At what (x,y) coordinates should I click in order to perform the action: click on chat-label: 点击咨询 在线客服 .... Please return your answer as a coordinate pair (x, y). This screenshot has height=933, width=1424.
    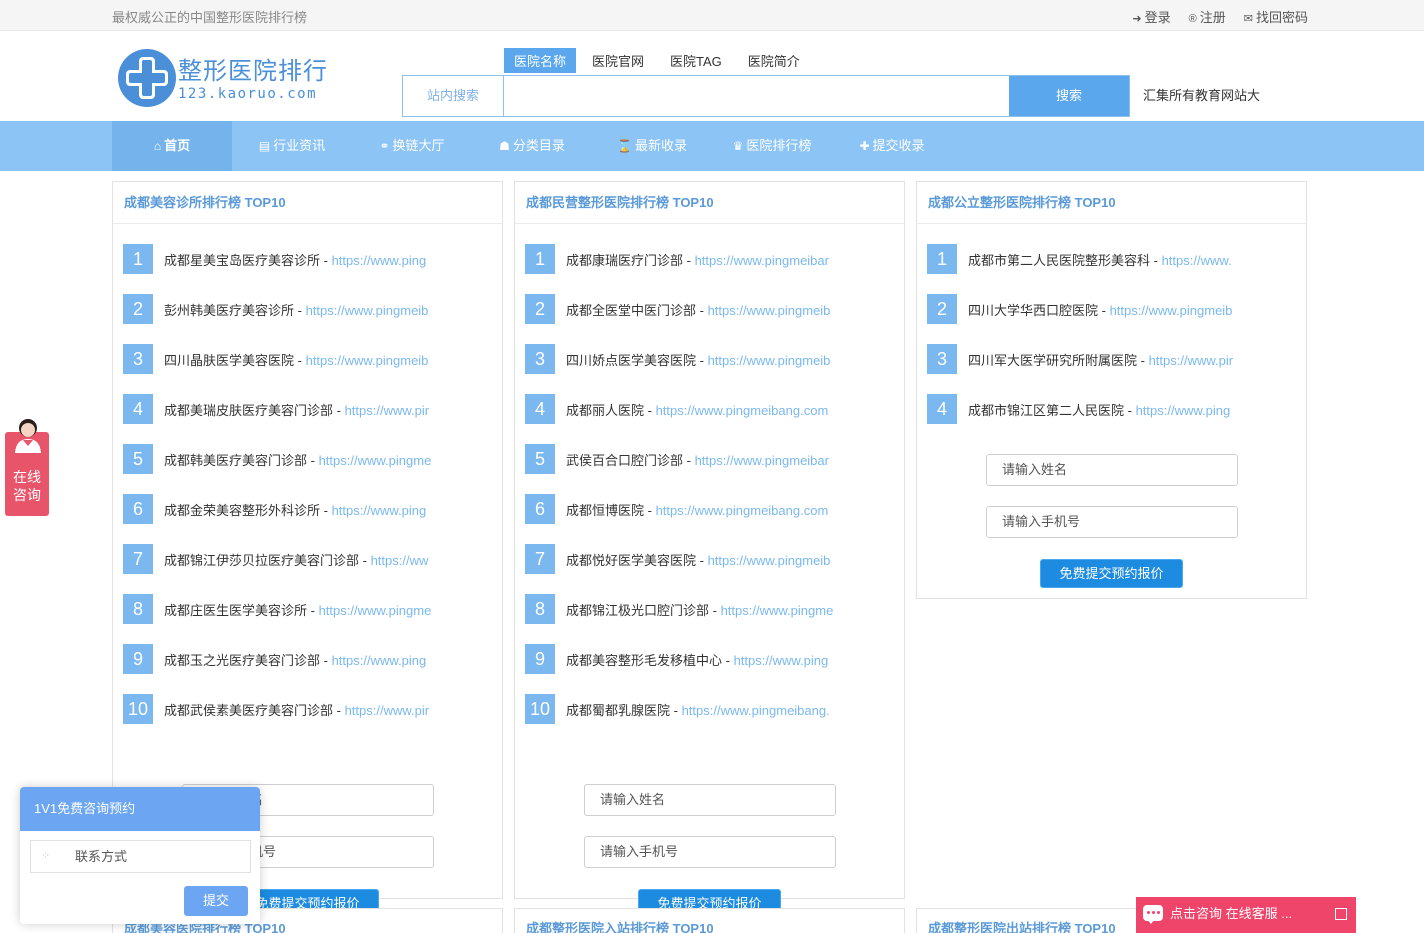
    Looking at the image, I should click on (1231, 913).